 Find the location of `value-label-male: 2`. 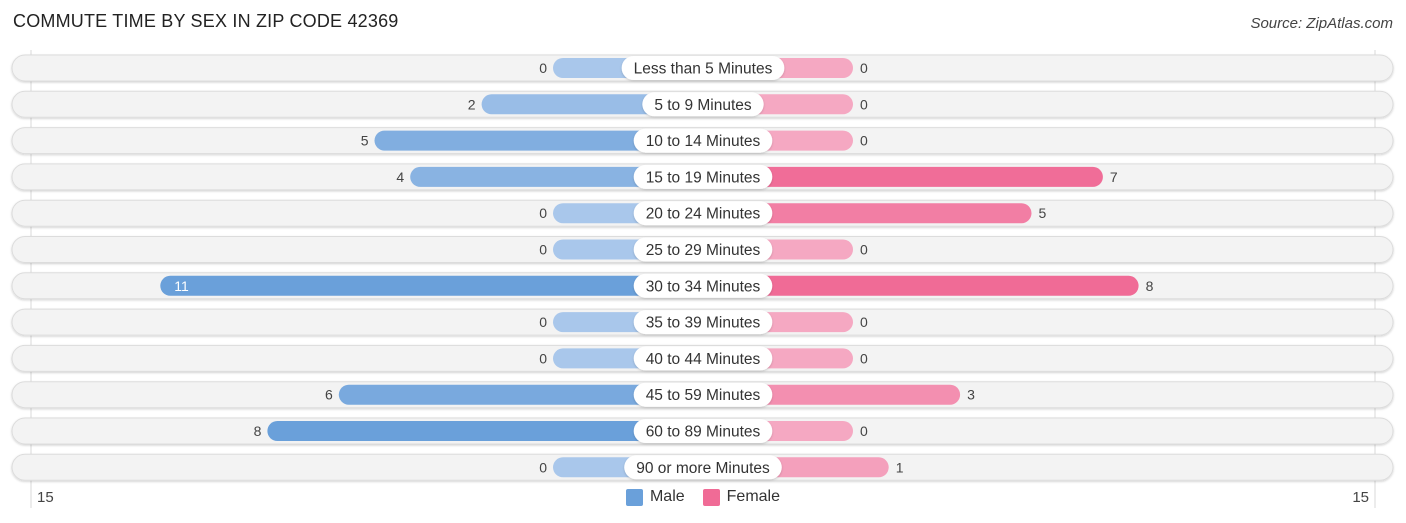

value-label-male: 2 is located at coordinates (472, 104).